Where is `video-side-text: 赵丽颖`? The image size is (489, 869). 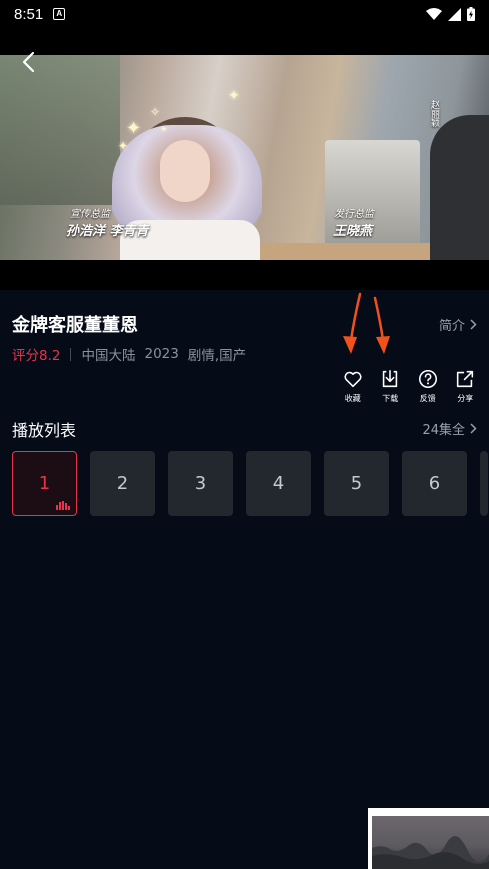 video-side-text: 赵丽颖 is located at coordinates (434, 113).